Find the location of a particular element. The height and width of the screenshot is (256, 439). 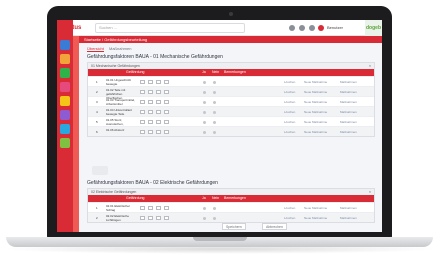

home-icon is located at coordinates (65, 45).